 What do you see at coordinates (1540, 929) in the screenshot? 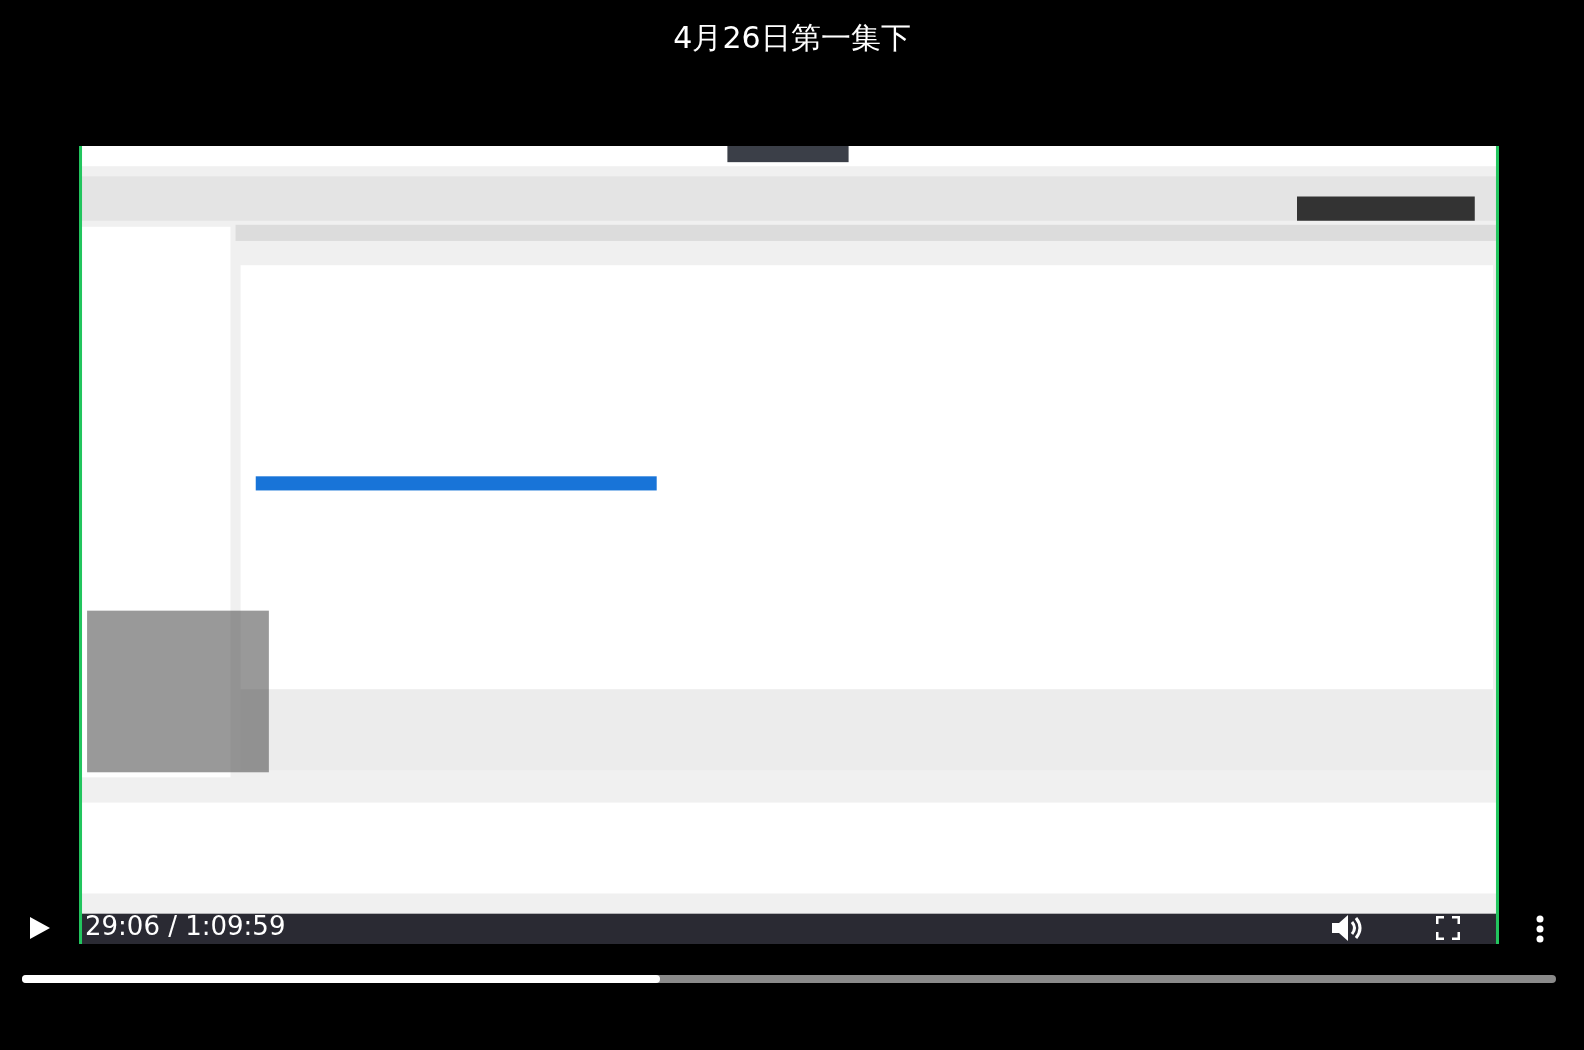
I see `more-icon` at bounding box center [1540, 929].